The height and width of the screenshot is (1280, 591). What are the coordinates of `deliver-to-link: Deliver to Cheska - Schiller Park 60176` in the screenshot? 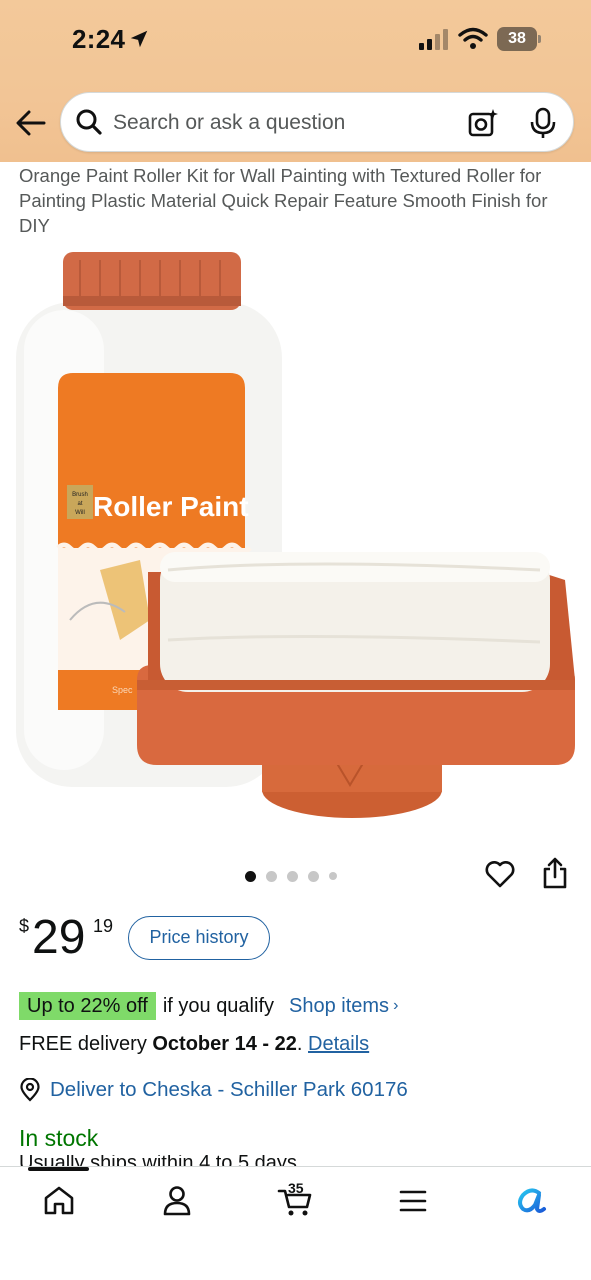 It's located at (213, 1090).